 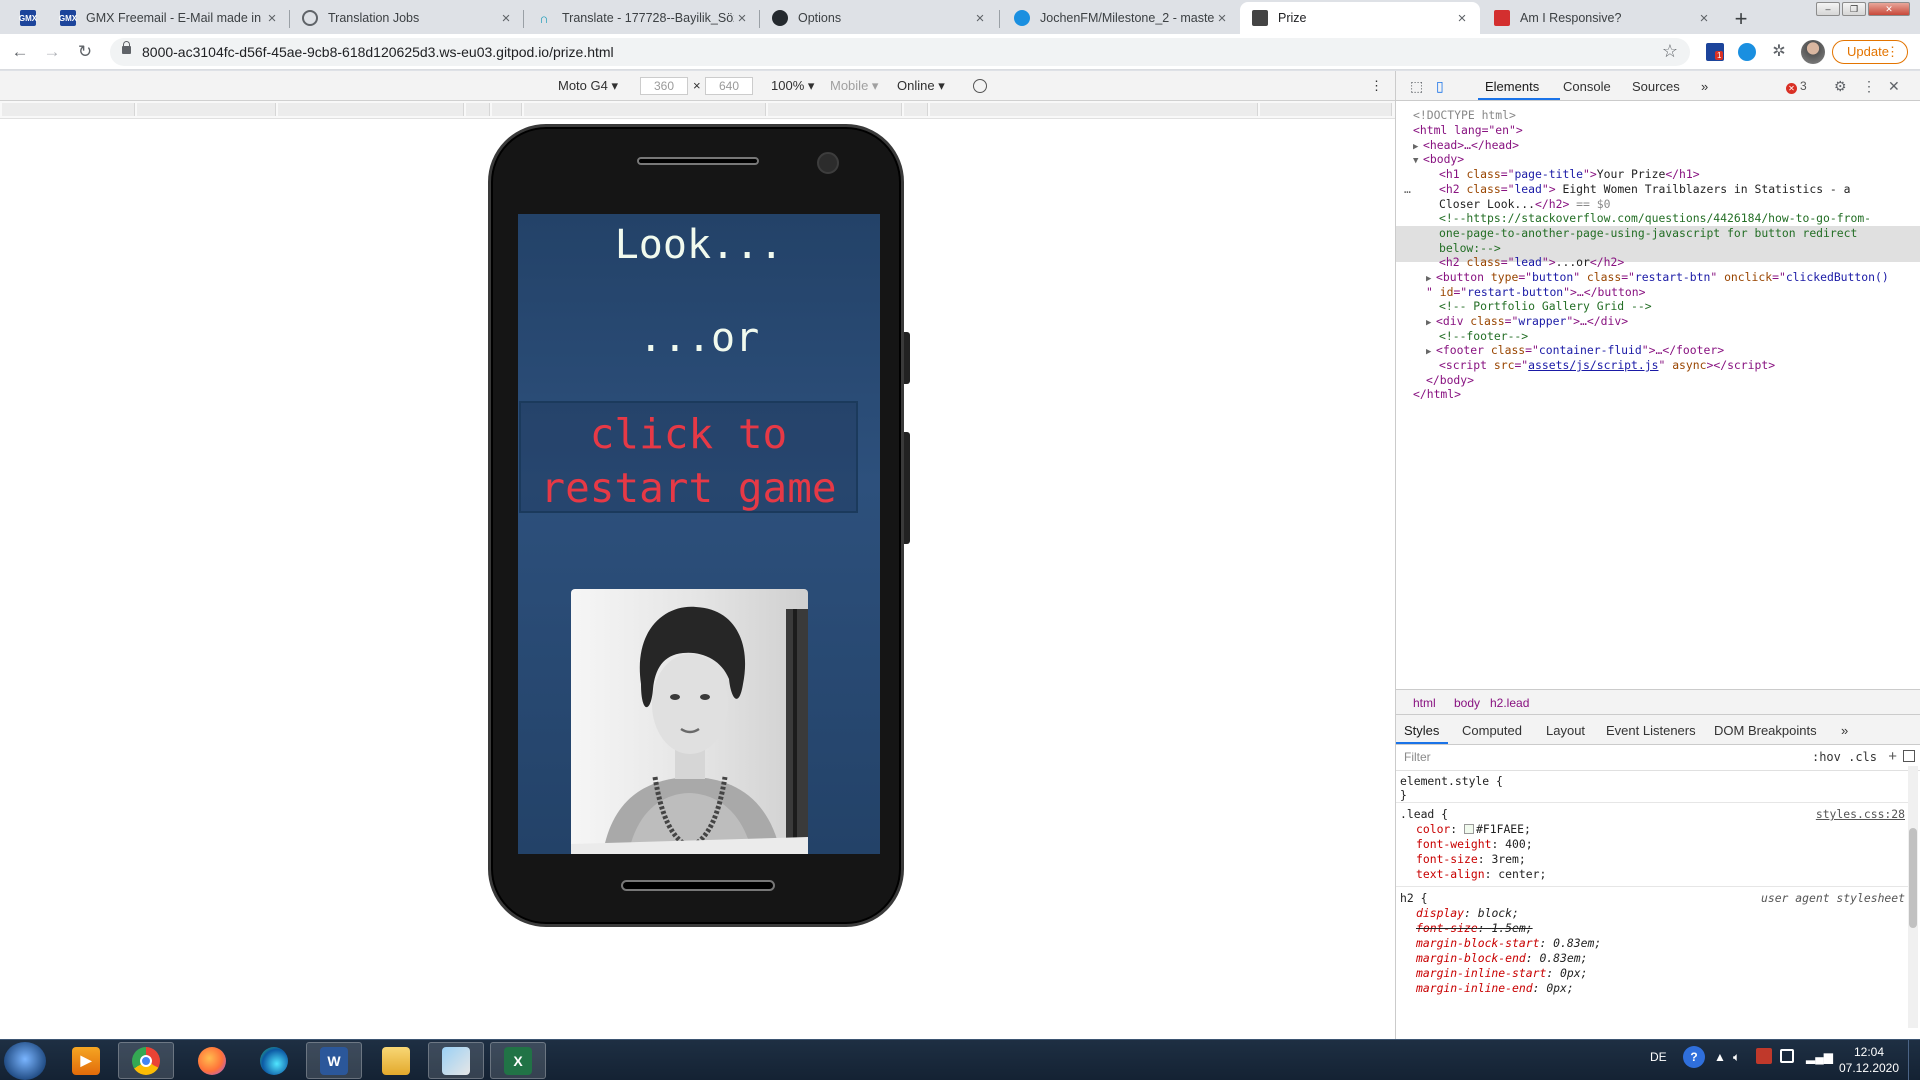 What do you see at coordinates (1860, 815) in the screenshot?
I see `lead-source-link: styles.css:28` at bounding box center [1860, 815].